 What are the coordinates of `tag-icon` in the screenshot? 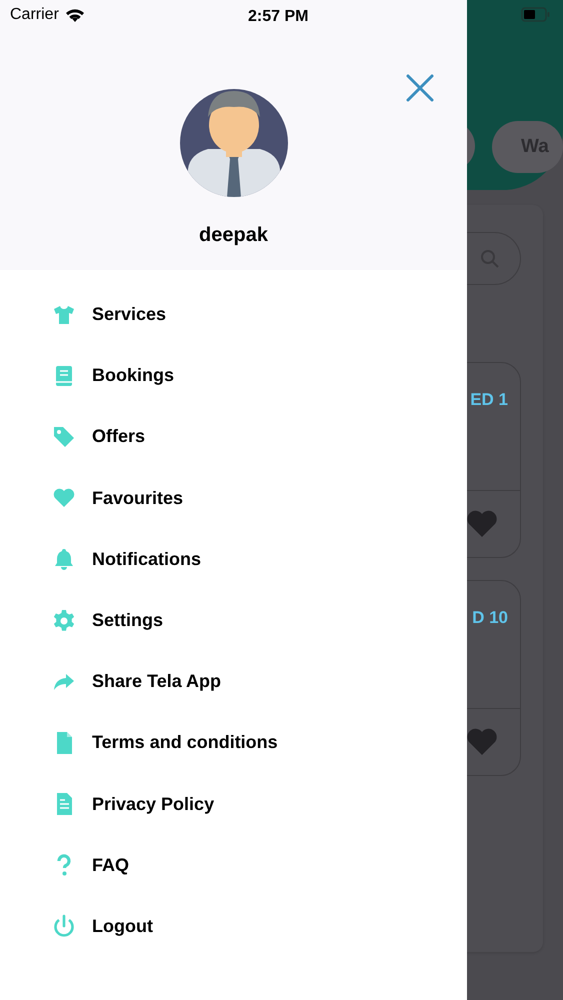 It's located at (64, 436).